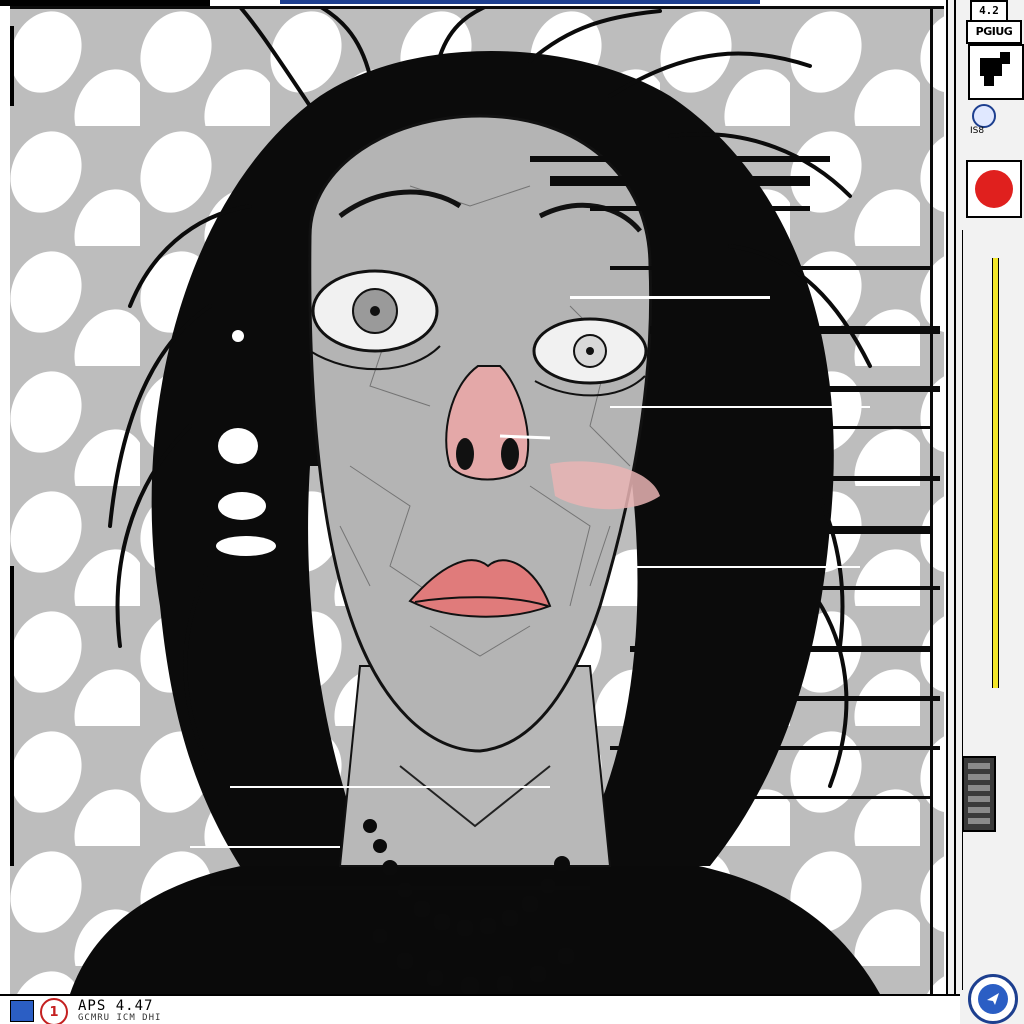 The width and height of the screenshot is (1024, 1024). I want to click on alert-badge-count: 1, so click(54, 1012).